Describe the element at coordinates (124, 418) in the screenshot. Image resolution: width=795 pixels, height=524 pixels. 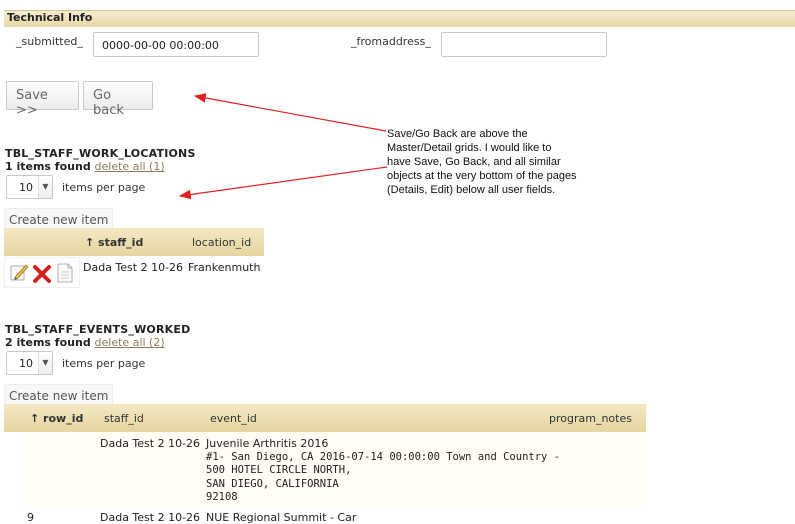
I see `column-header-staff-id: staff_id` at that location.